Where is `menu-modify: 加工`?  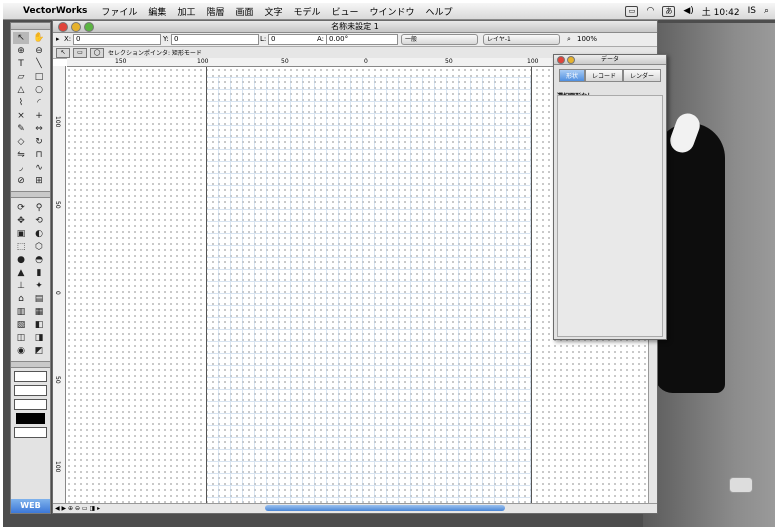 menu-modify: 加工 is located at coordinates (186, 11).